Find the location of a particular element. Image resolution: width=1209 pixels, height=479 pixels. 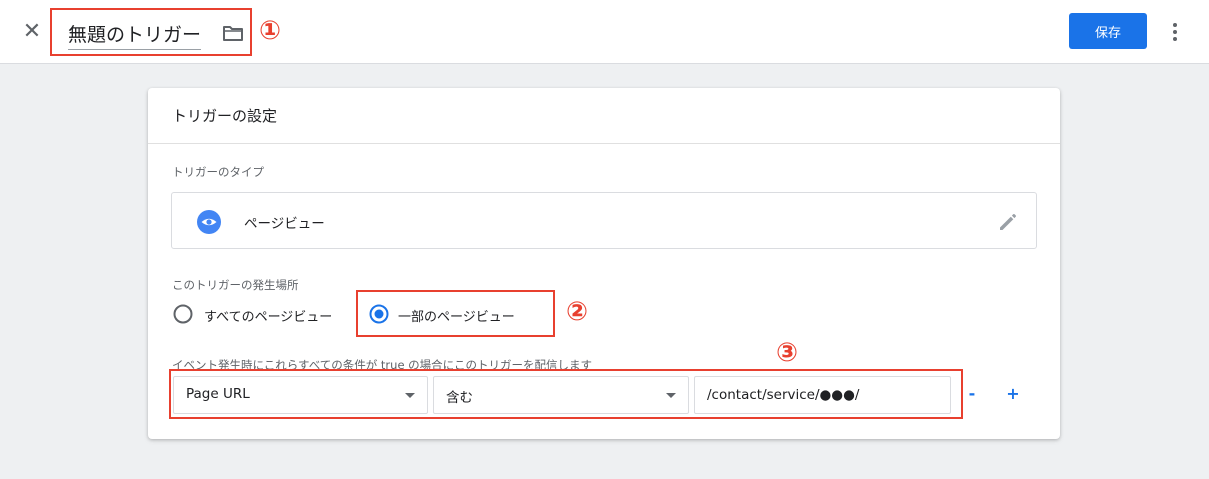

radio-all-pageviews-label: すべてのページビュー is located at coordinates (268, 315).